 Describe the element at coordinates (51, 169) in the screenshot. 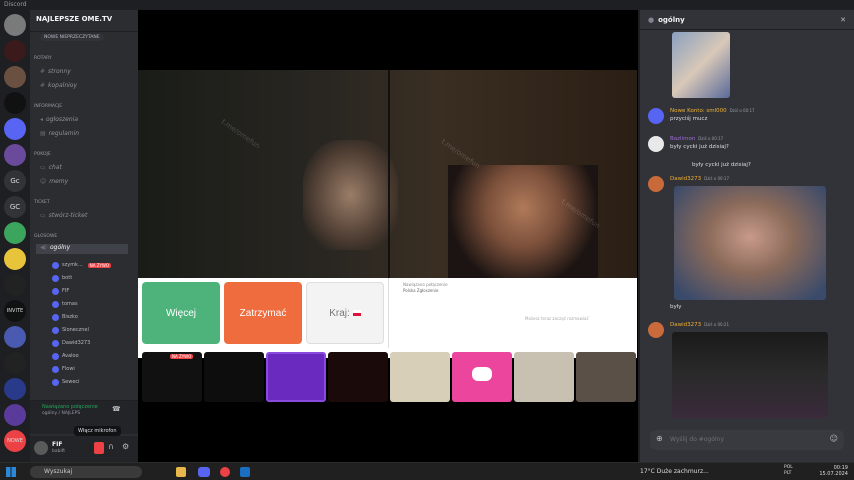

I see `channel-item: ▭ chat` at that location.